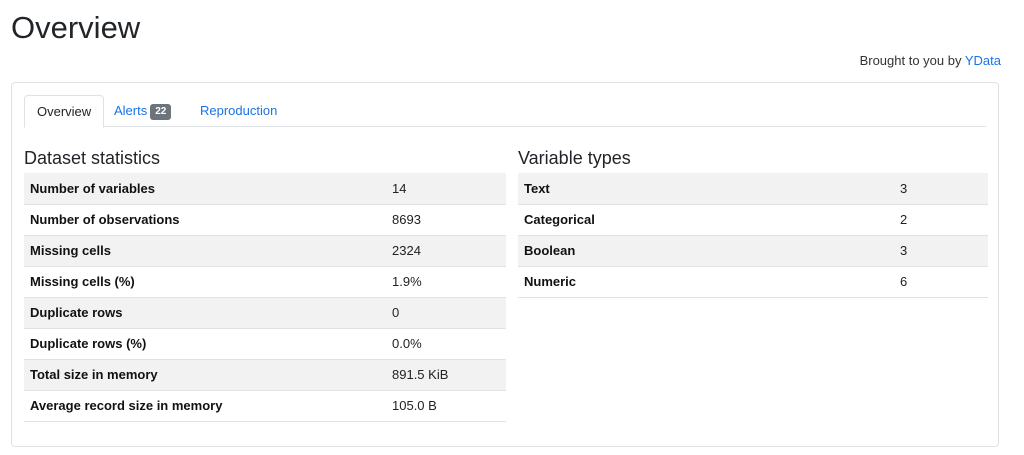 The image size is (1024, 455). What do you see at coordinates (446, 220) in the screenshot?
I see `stat-value: 8693` at bounding box center [446, 220].